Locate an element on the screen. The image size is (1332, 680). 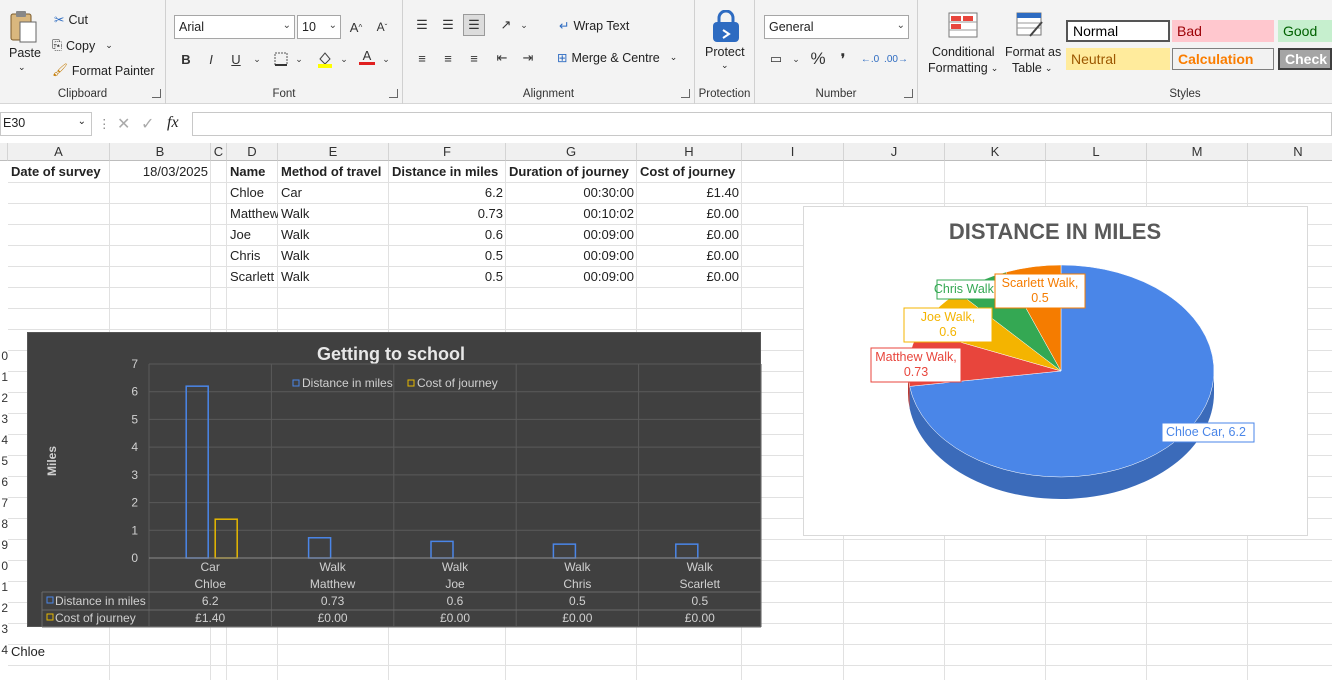
conditional-formatting-icon is located at coordinates (963, 26).